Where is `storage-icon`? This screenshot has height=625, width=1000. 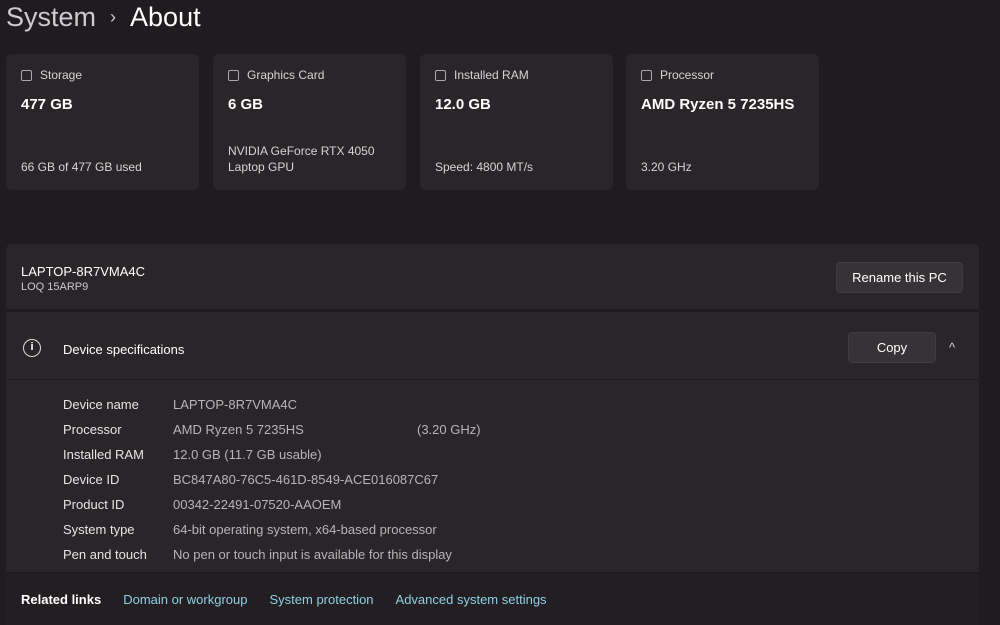
storage-icon is located at coordinates (26, 75).